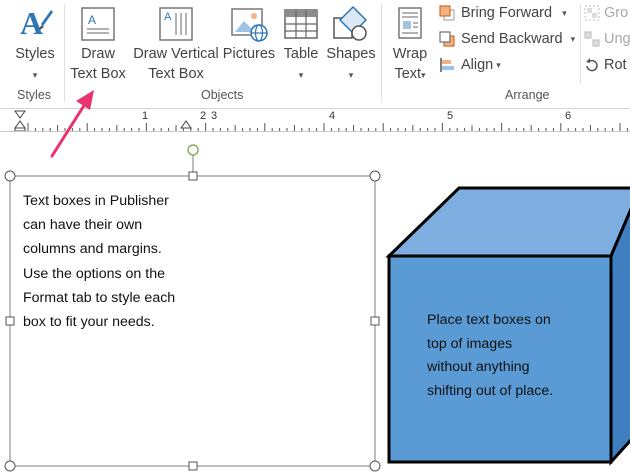  I want to click on resize-handle-right, so click(375, 321).